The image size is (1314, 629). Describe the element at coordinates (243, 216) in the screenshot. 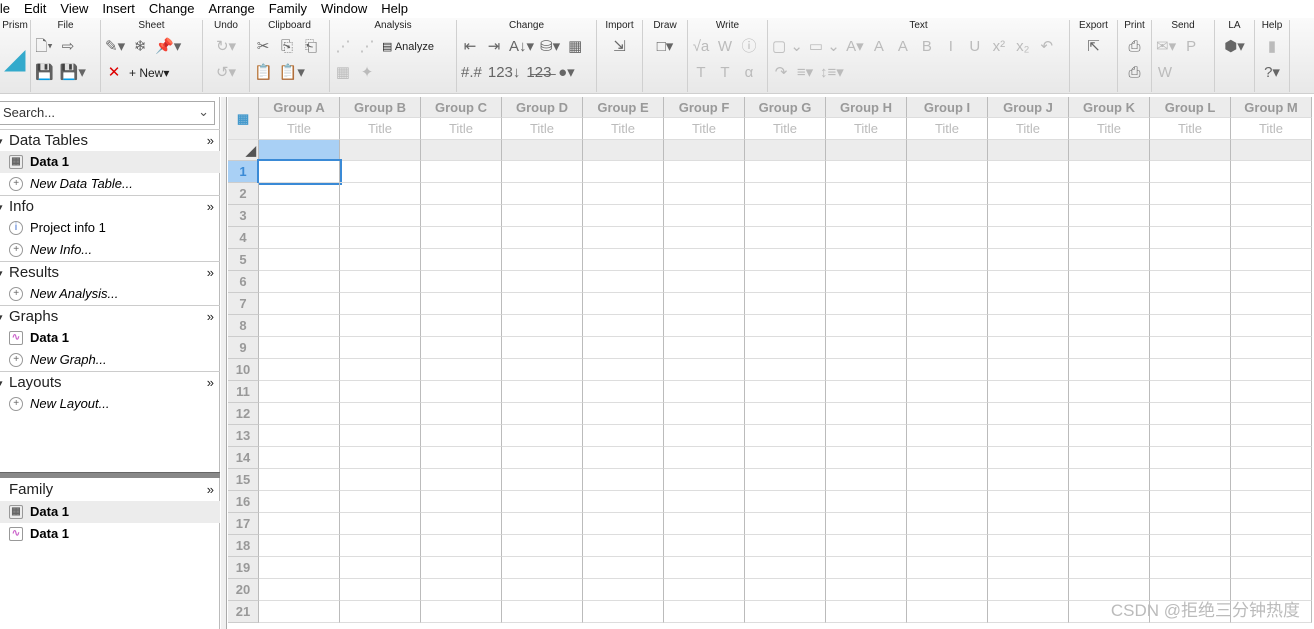

I see `row-number: 3` at that location.